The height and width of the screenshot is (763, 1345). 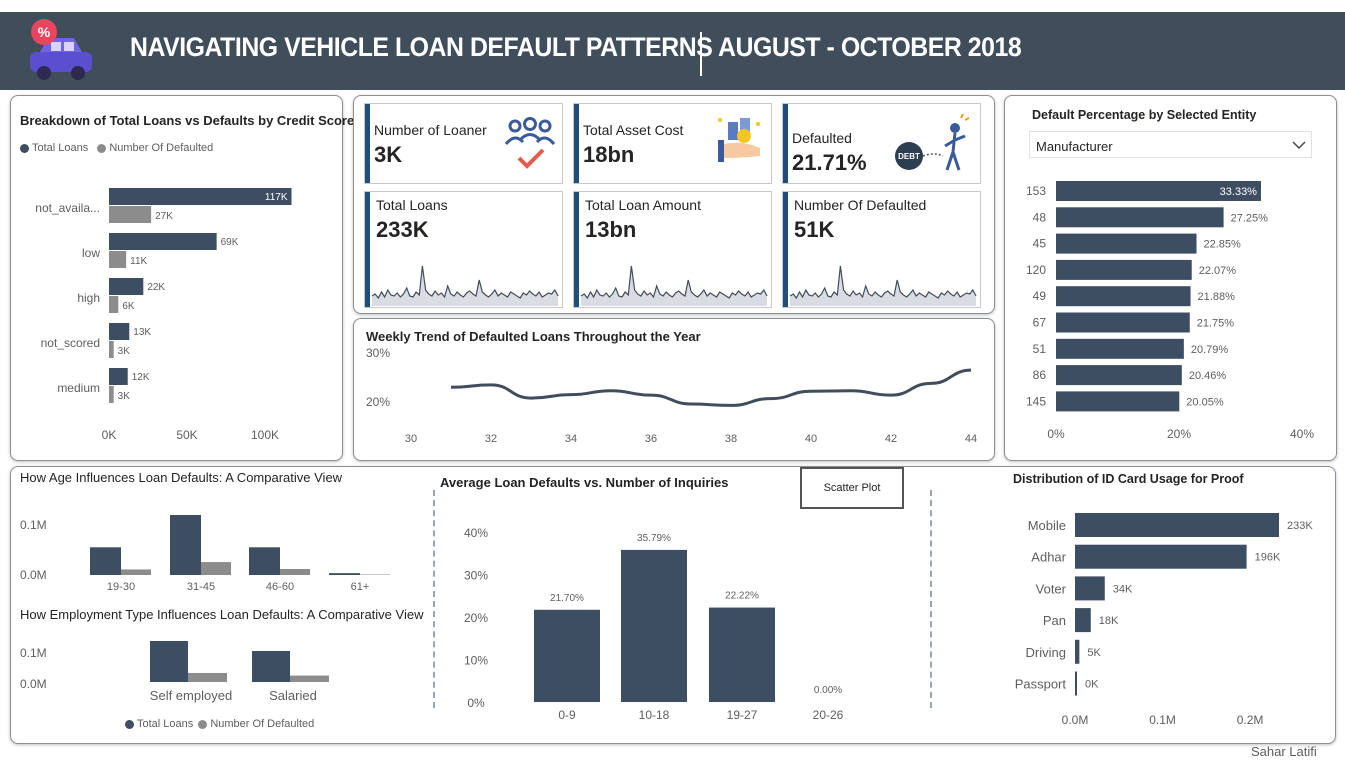 What do you see at coordinates (731, 439) in the screenshot?
I see `weekly-x-tick: 38` at bounding box center [731, 439].